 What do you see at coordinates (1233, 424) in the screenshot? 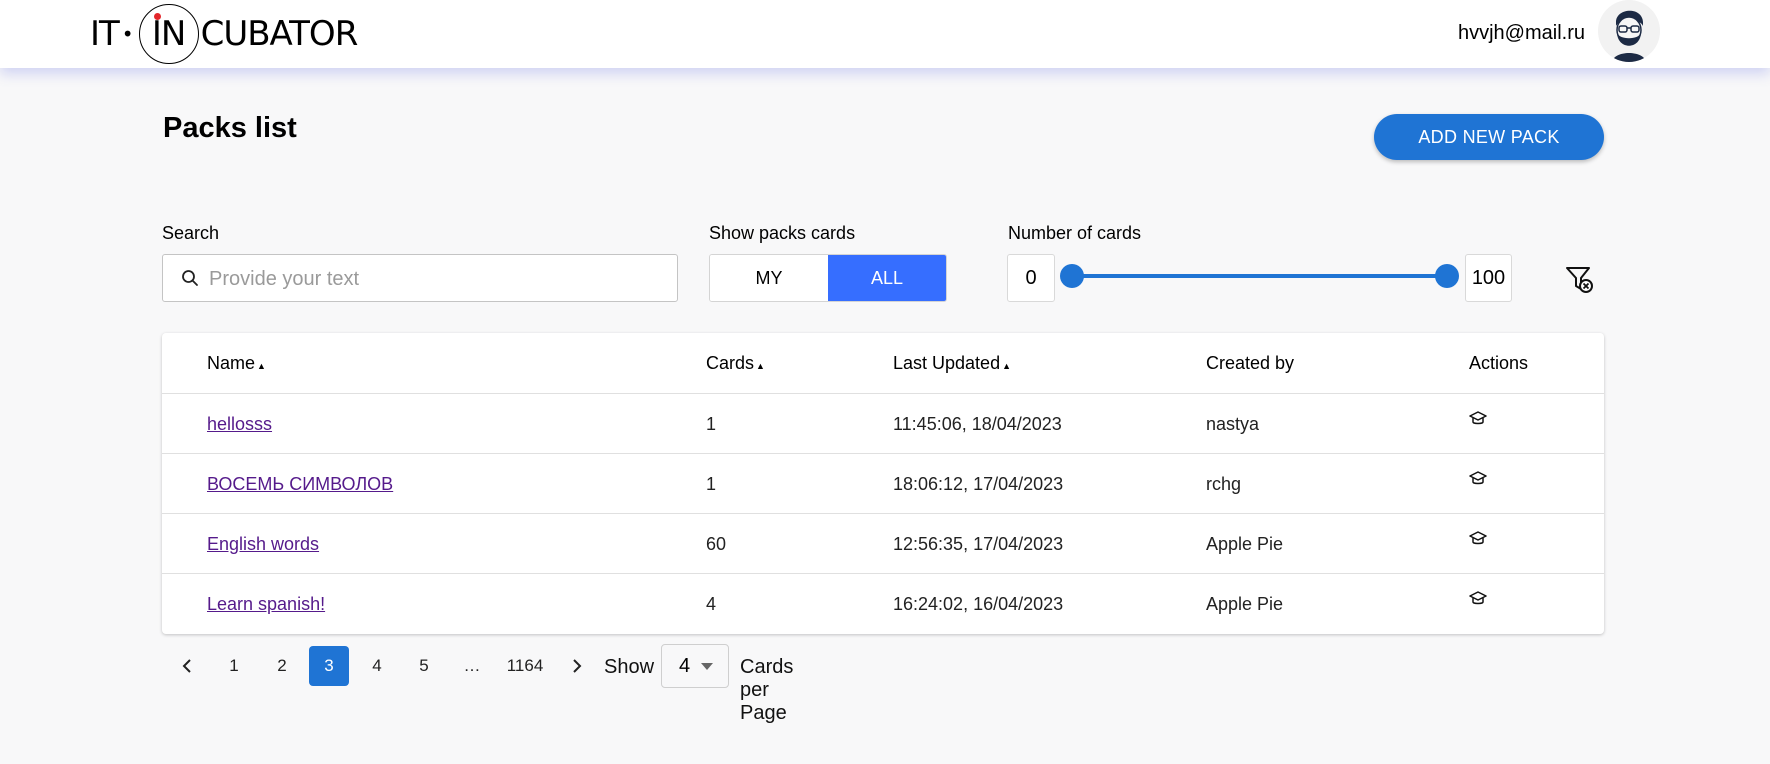
I see `pack-created-by: nastya` at bounding box center [1233, 424].